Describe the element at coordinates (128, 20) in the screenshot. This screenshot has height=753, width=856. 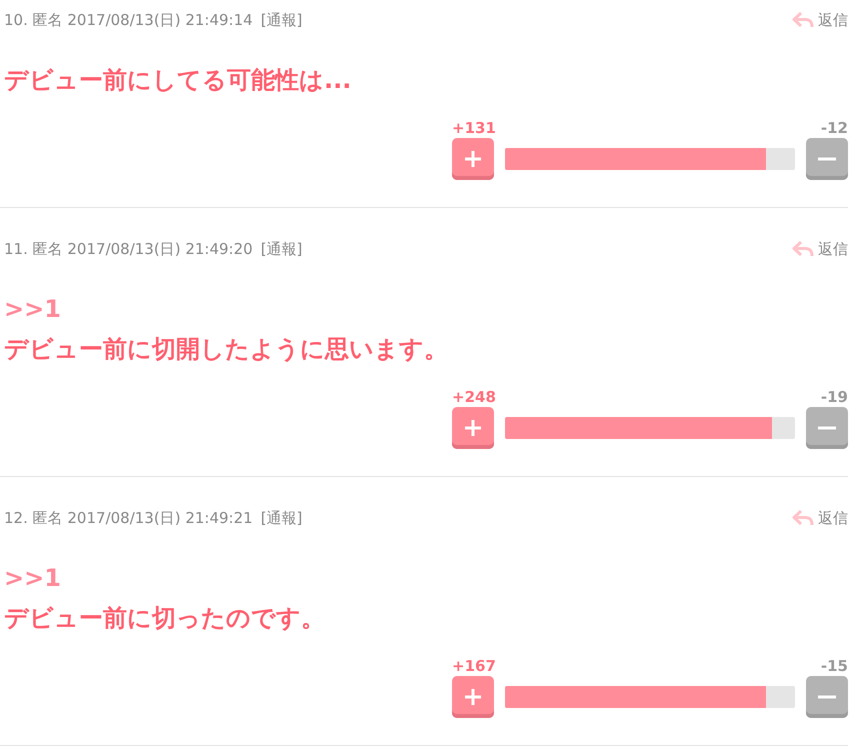
I see `post-meta: 10. 匿名 2017/08/13(日) 21:49:14` at that location.